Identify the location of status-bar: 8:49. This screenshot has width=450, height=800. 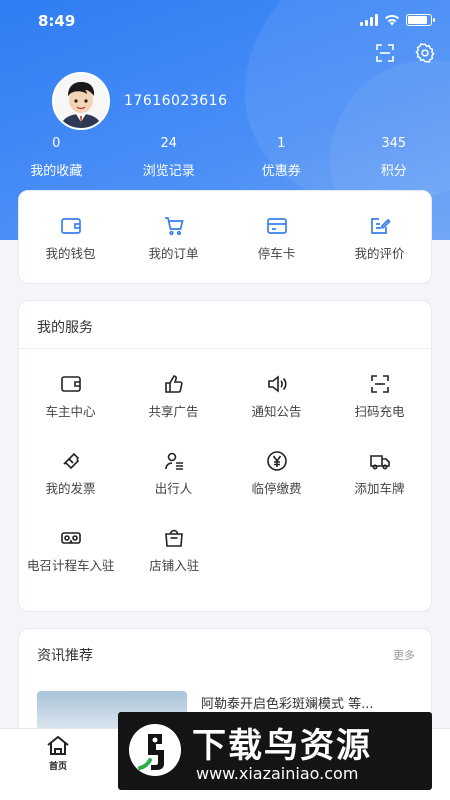
(225, 22).